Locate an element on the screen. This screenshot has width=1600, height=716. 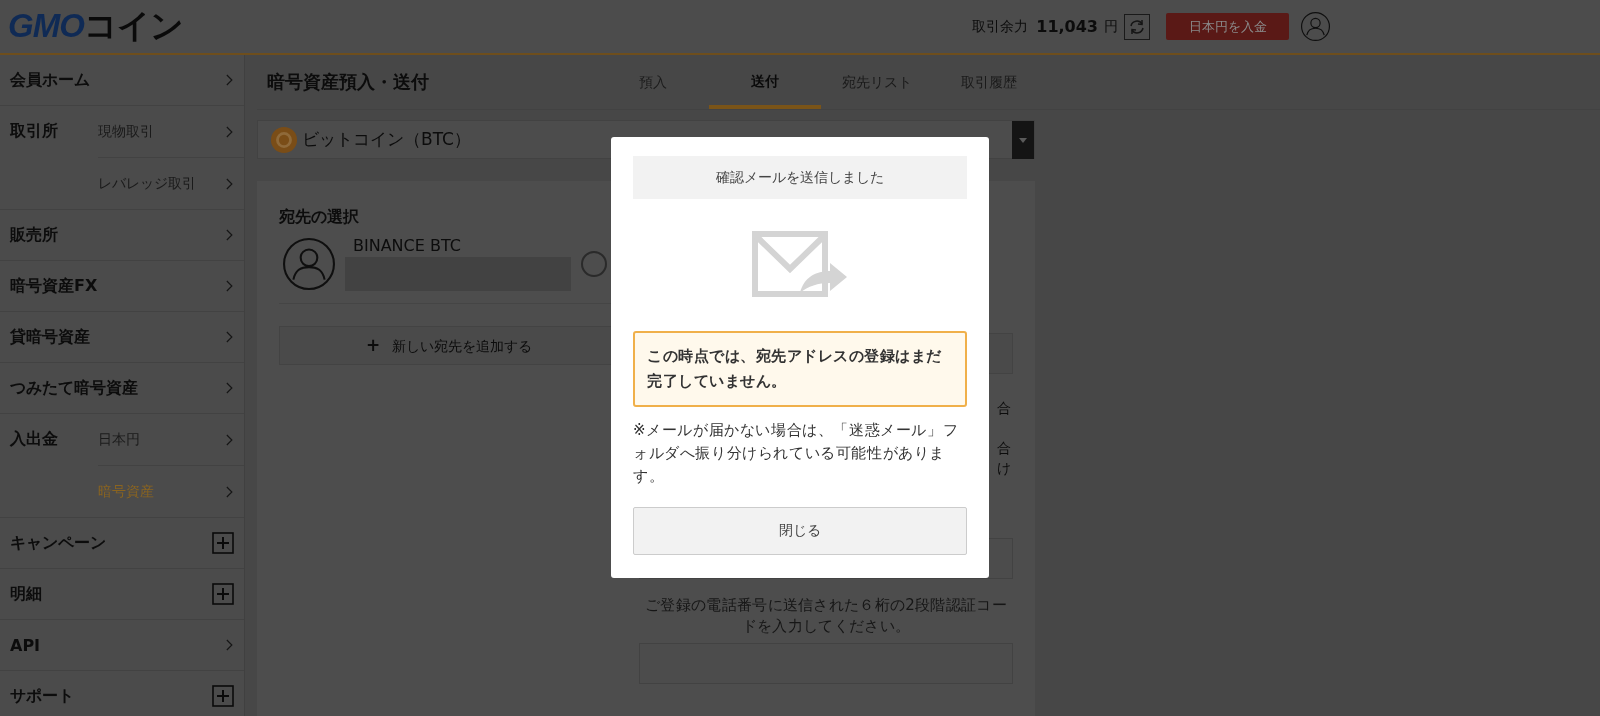
sidebar-item: 会員ホーム is located at coordinates (50, 80).